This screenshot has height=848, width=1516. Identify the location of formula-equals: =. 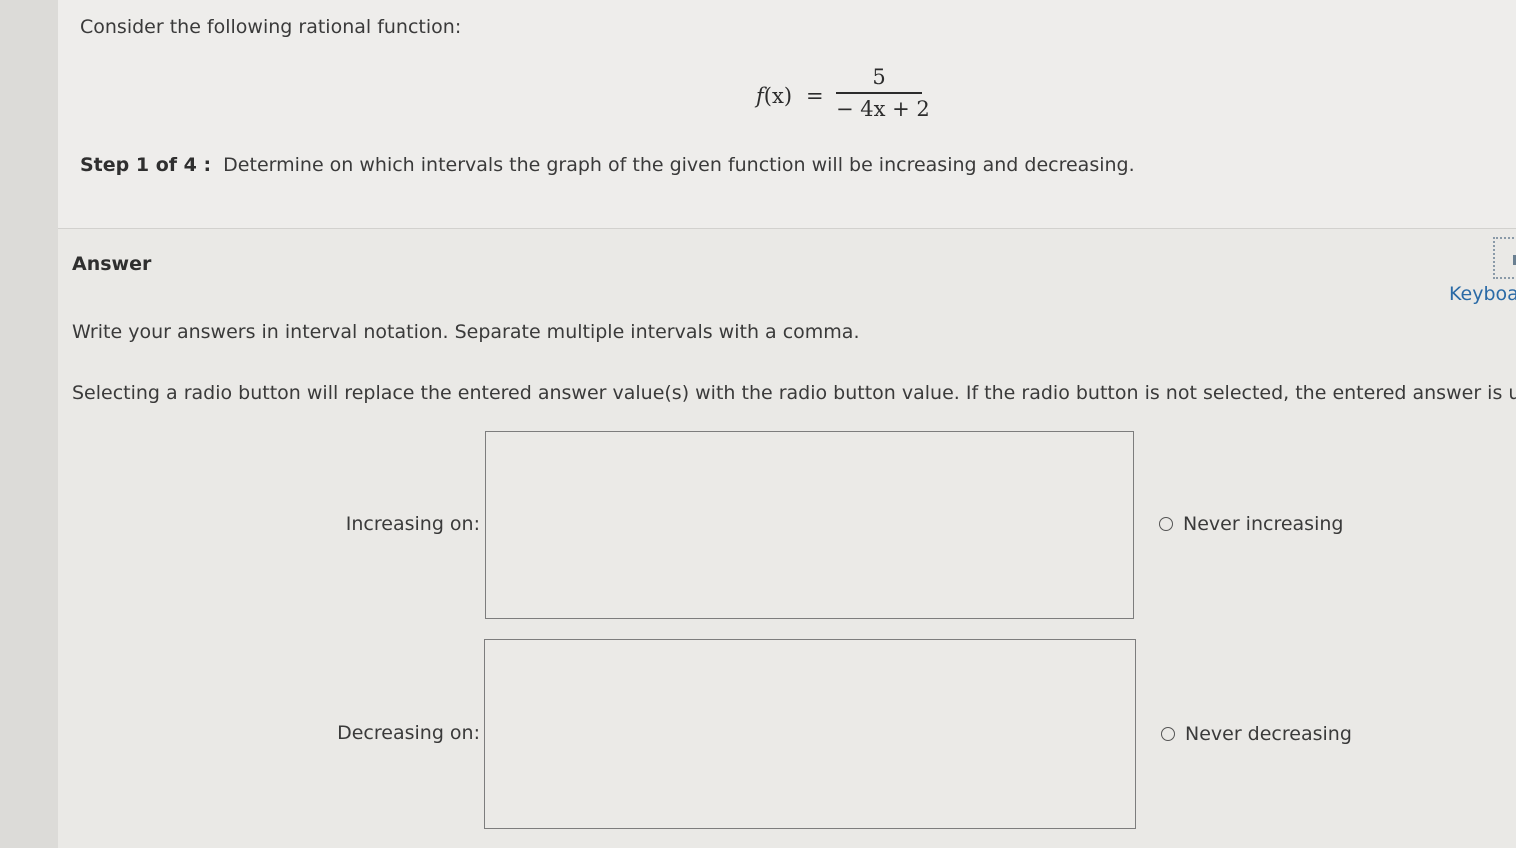
(815, 96).